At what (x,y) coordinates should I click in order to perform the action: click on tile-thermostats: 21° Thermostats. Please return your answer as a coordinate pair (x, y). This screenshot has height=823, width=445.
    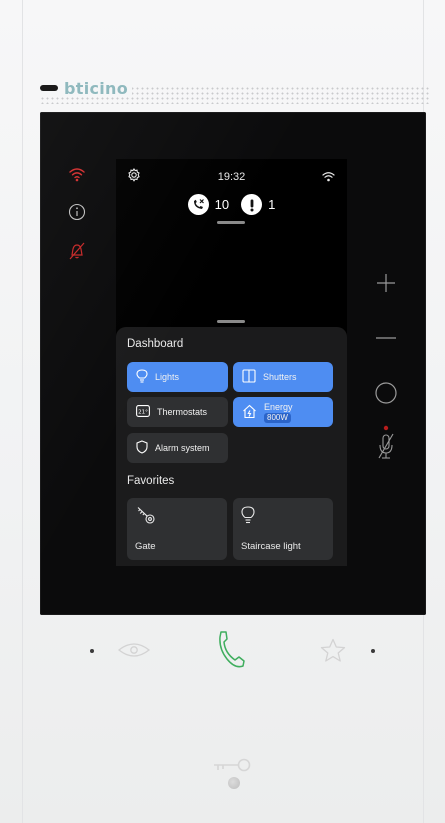
    Looking at the image, I should click on (177, 412).